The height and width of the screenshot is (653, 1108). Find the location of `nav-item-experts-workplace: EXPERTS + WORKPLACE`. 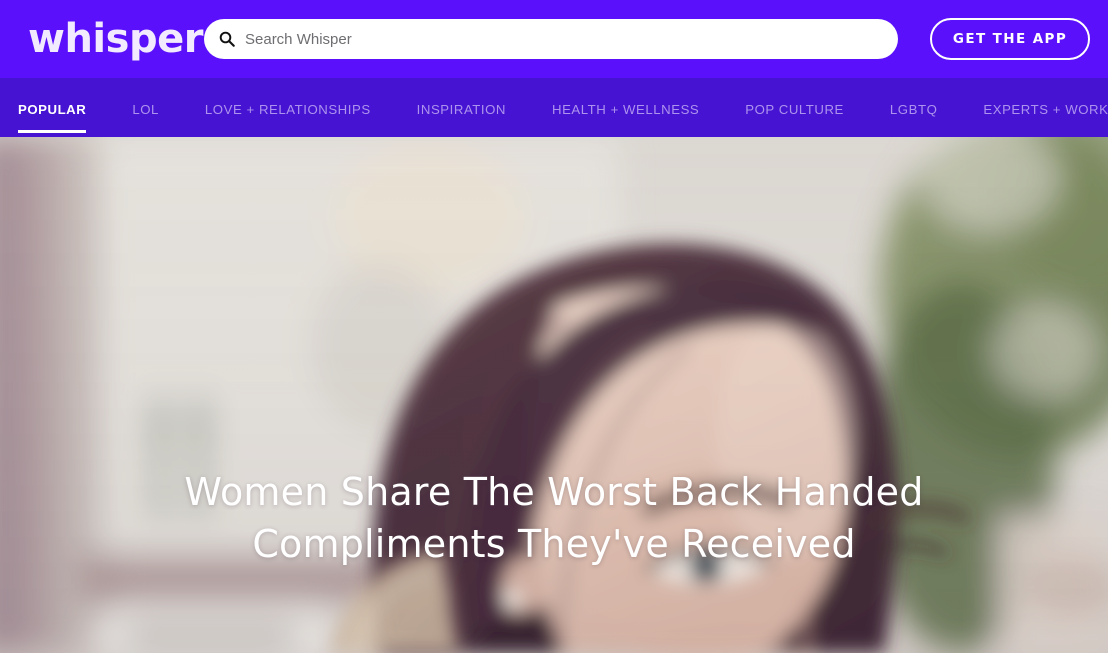

nav-item-experts-workplace: EXPERTS + WORKPLACE is located at coordinates (1045, 97).